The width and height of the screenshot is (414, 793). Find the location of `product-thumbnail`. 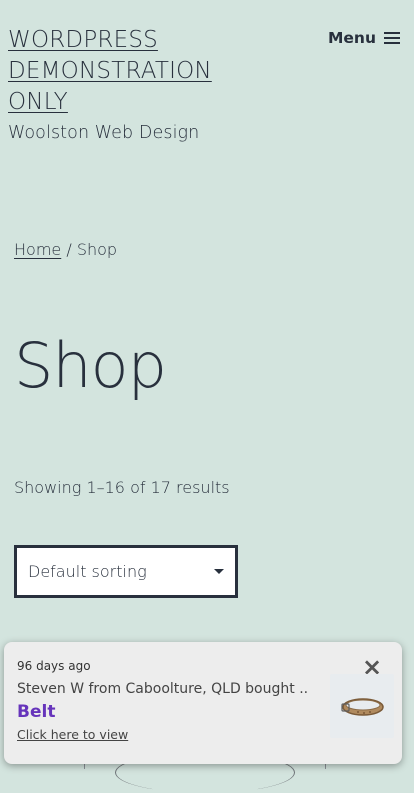

product-thumbnail is located at coordinates (362, 706).